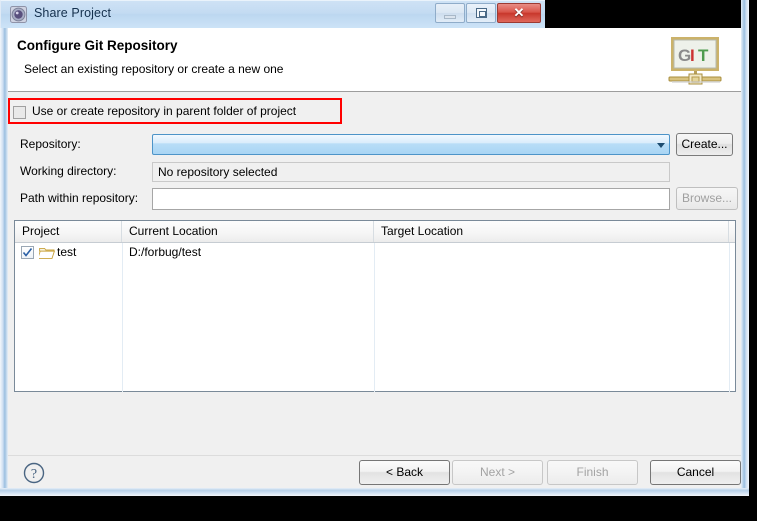 This screenshot has width=757, height=521. What do you see at coordinates (79, 198) in the screenshot?
I see `path-within-repository-label: Path within repository:` at bounding box center [79, 198].